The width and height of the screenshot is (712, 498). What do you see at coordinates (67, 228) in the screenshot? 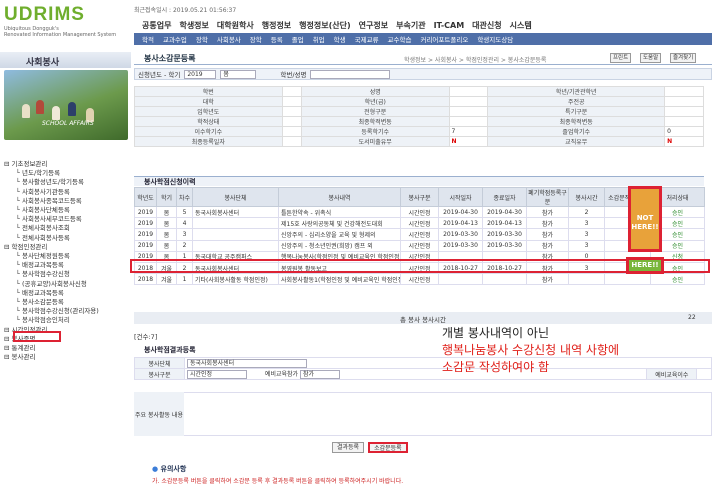
I see `sidebar-tree-item: └ 전체사회봉사조회` at bounding box center [67, 228].